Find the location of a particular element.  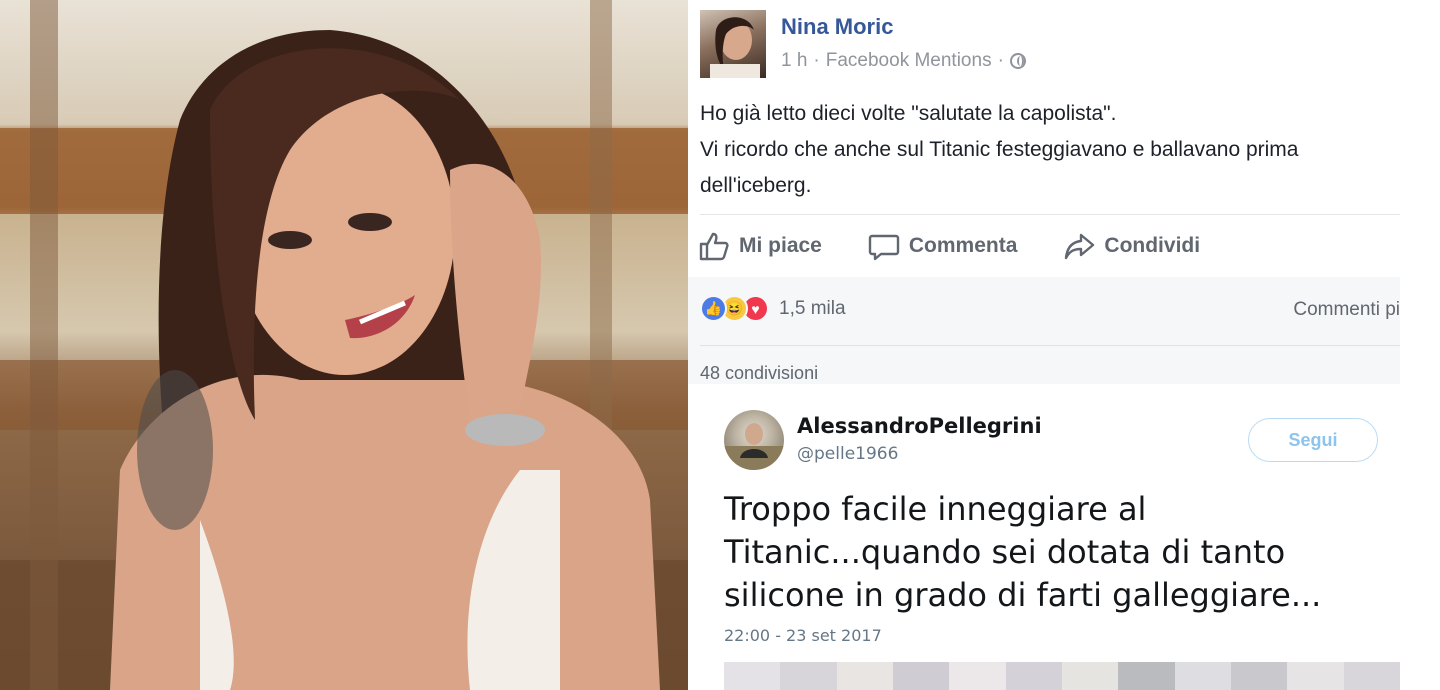

comment-label: Commenta is located at coordinates (963, 245).